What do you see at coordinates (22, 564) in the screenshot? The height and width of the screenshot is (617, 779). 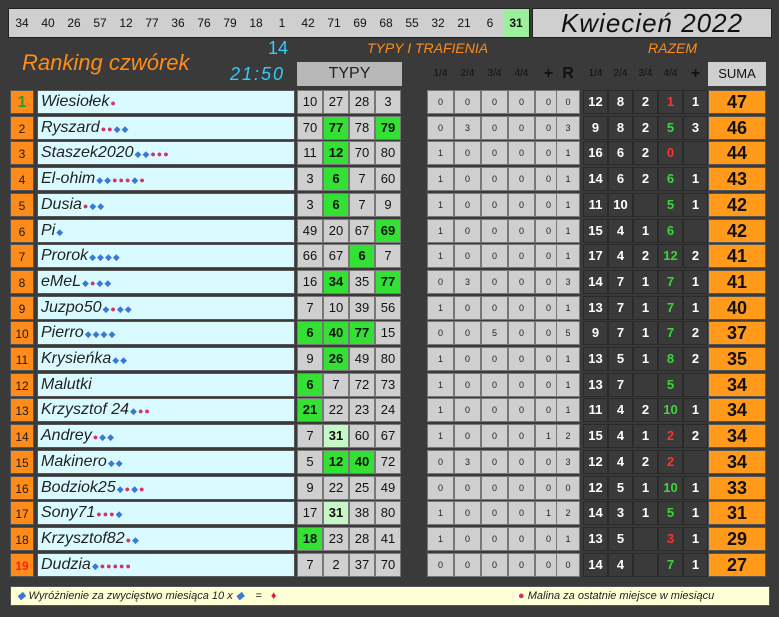 I see `rank-cell: 19` at bounding box center [22, 564].